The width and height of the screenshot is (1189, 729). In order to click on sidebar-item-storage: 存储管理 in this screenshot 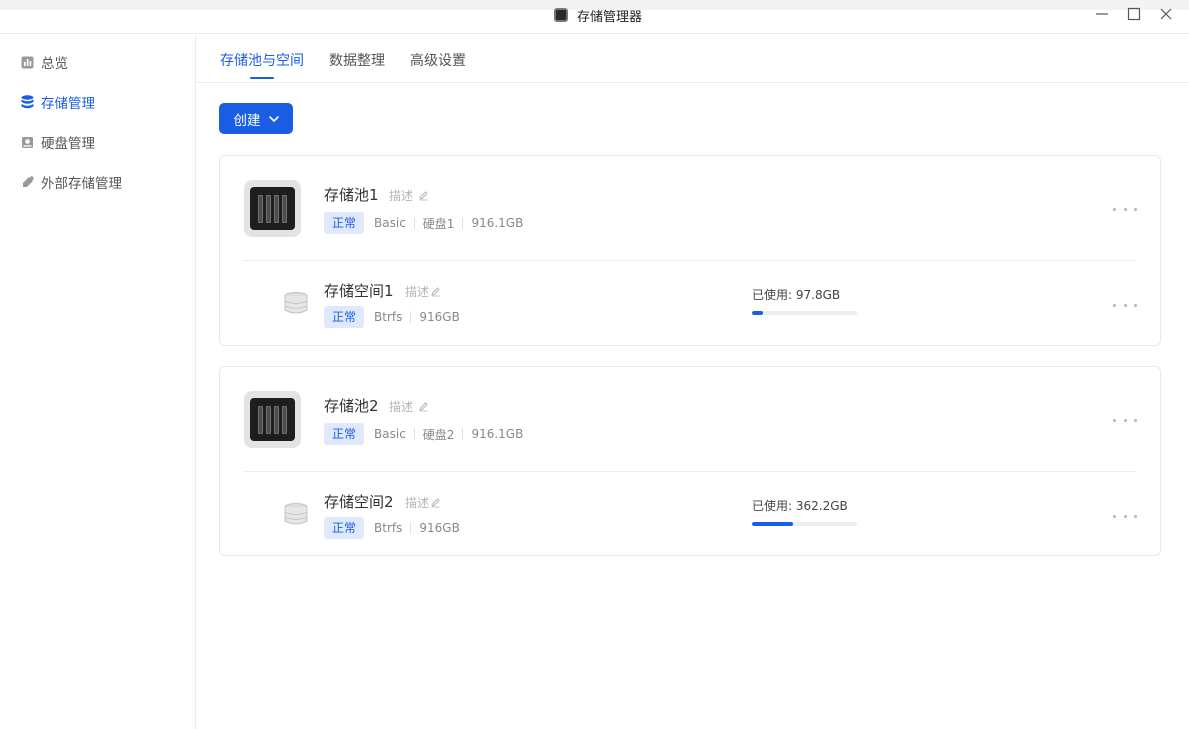, I will do `click(57, 102)`.